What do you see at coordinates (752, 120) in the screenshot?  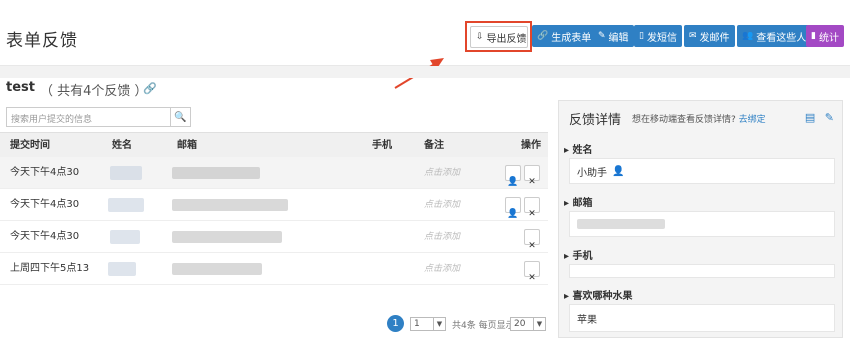 I see `bind-link: 去绑定` at bounding box center [752, 120].